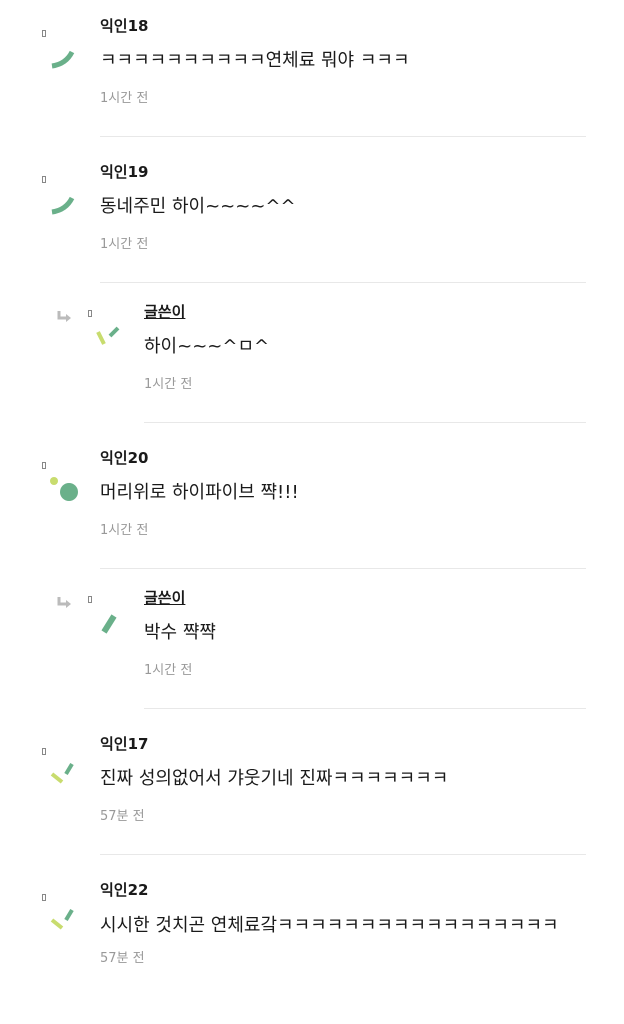 The height and width of the screenshot is (1024, 624). Describe the element at coordinates (312, 222) in the screenshot. I see `comment-item: 익인19 동네주민 하이~~~~^^ 1시간 전` at that location.